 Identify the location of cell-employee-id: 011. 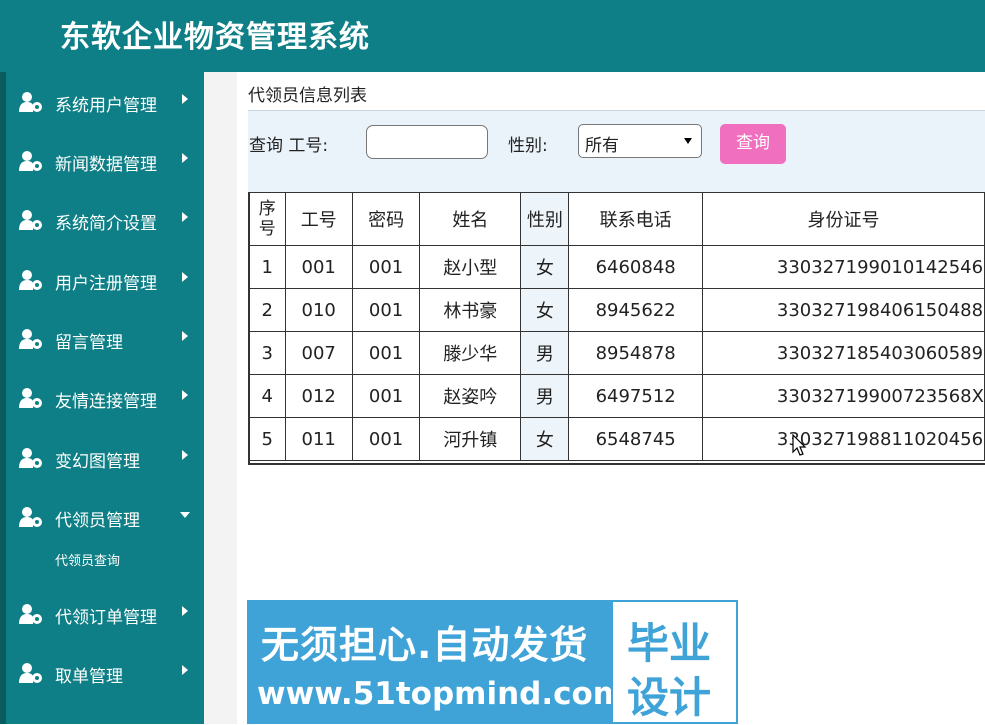
(318, 439).